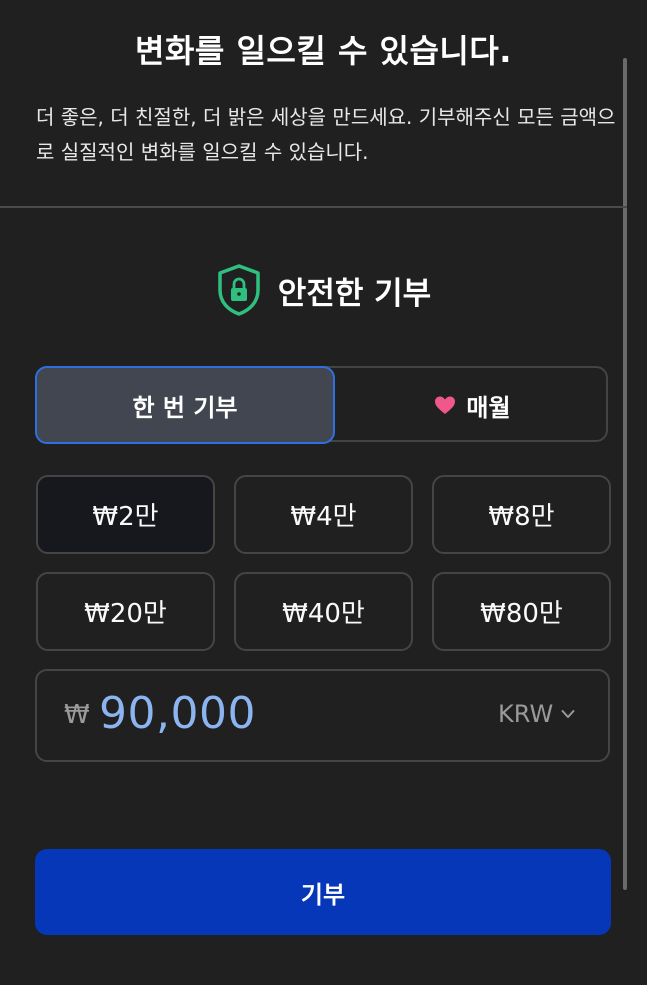 The width and height of the screenshot is (647, 985). Describe the element at coordinates (323, 611) in the screenshot. I see `amount-option-400000: ₩40만` at that location.